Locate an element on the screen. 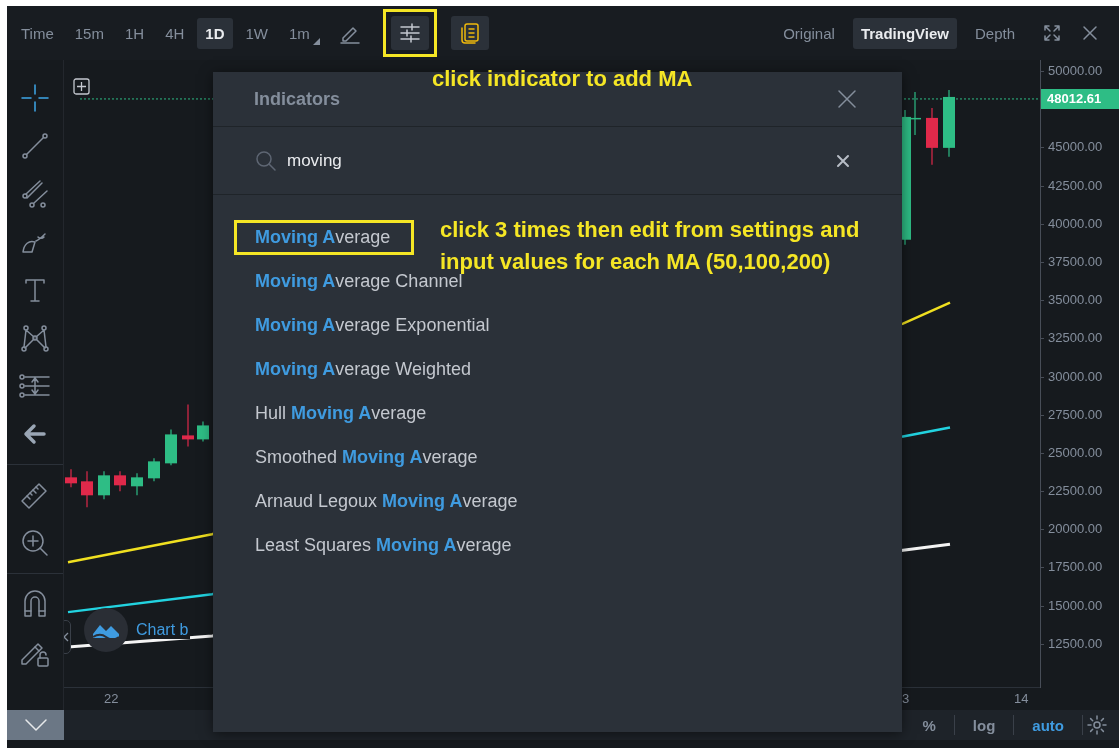 The width and height of the screenshot is (1119, 748). templates-button is located at coordinates (469, 33).